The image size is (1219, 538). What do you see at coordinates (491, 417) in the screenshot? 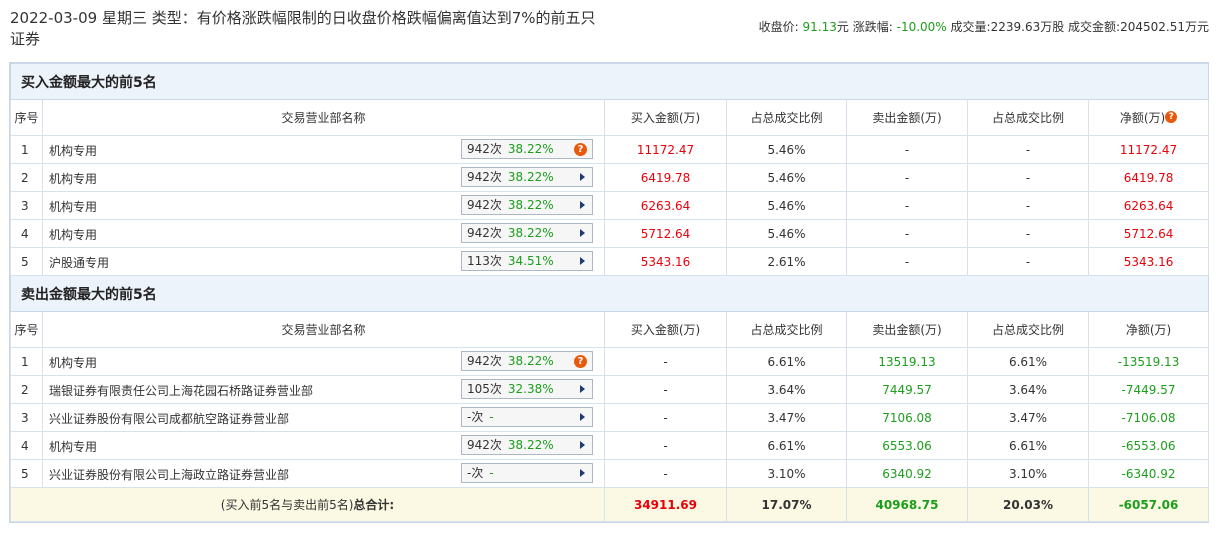
I see `dept-win-rate: -` at bounding box center [491, 417].